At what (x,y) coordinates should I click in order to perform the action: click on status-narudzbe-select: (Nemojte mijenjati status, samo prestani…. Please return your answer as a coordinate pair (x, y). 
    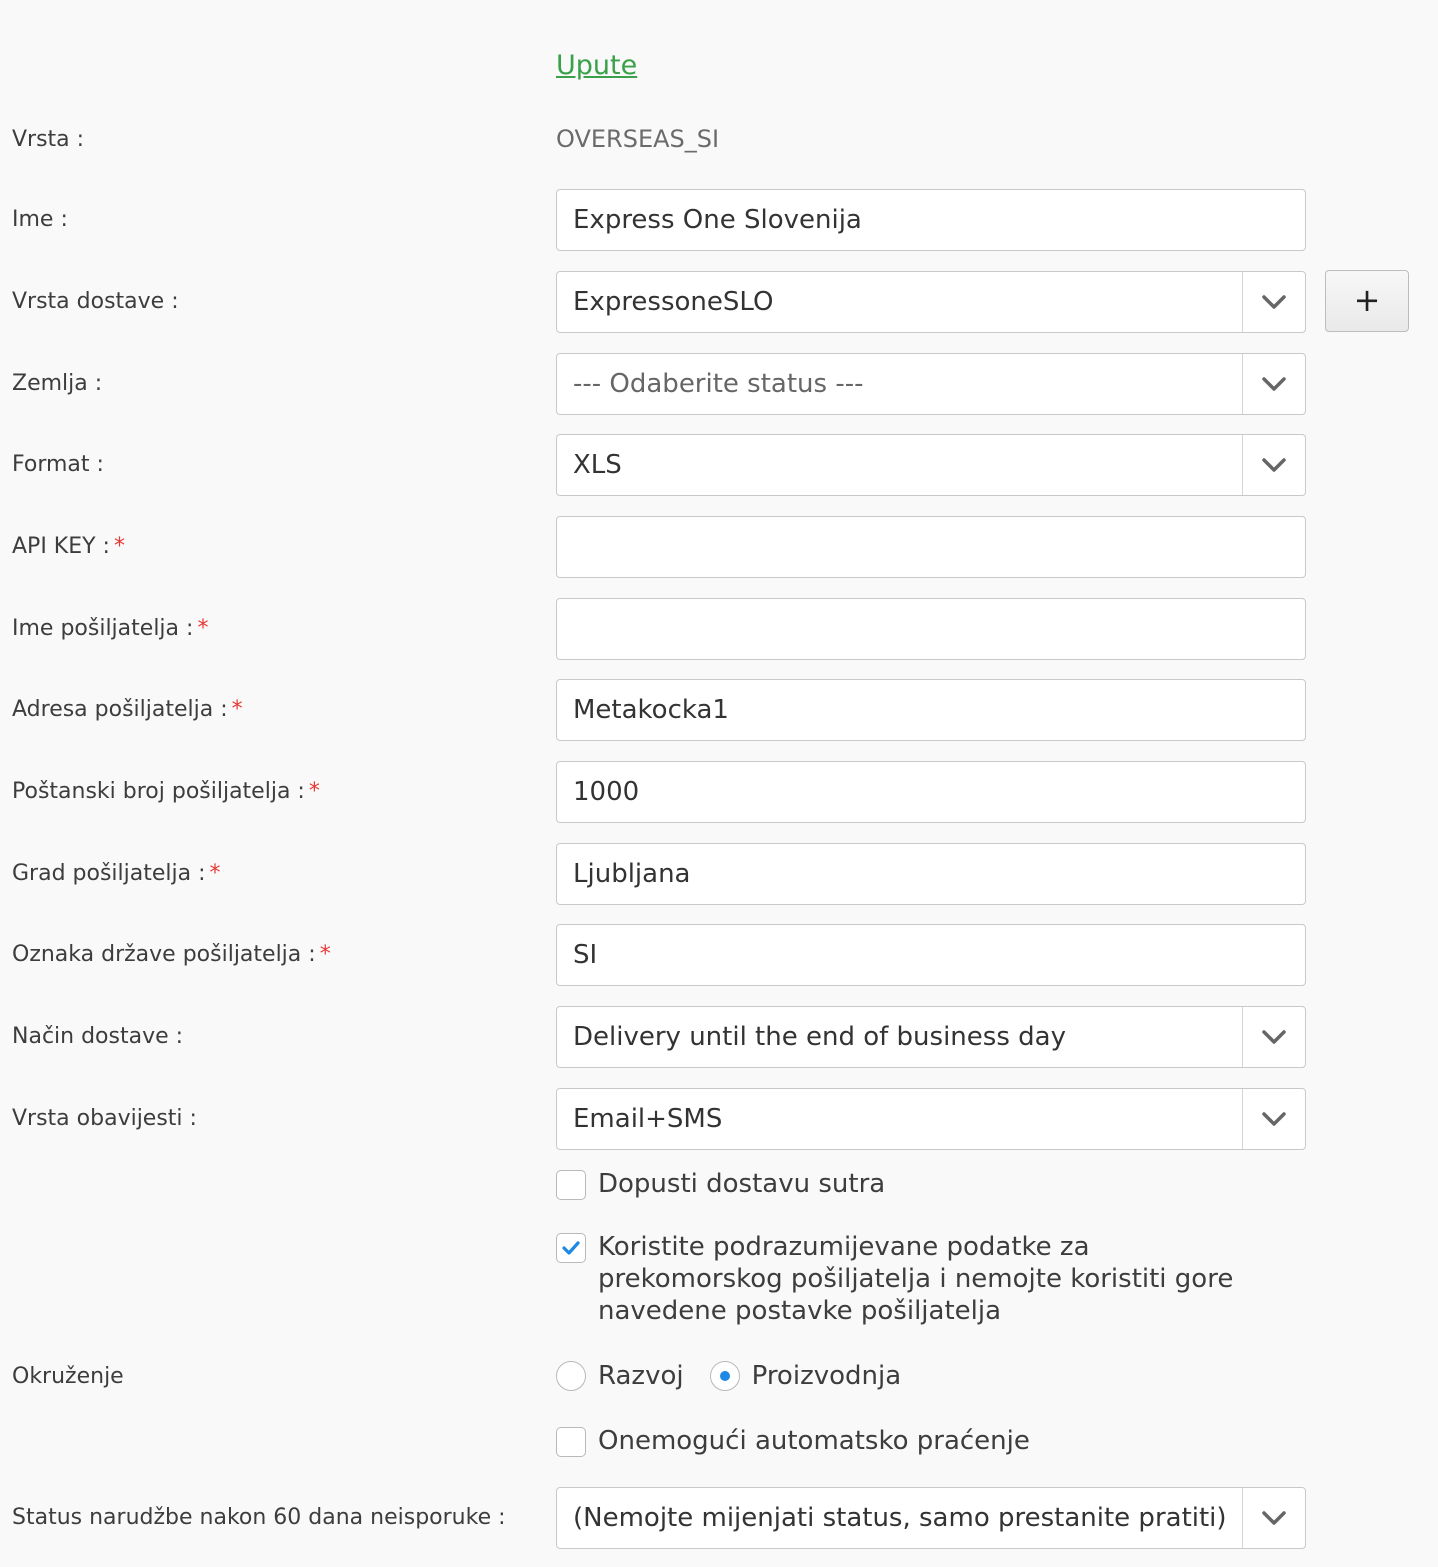
    Looking at the image, I should click on (931, 1518).